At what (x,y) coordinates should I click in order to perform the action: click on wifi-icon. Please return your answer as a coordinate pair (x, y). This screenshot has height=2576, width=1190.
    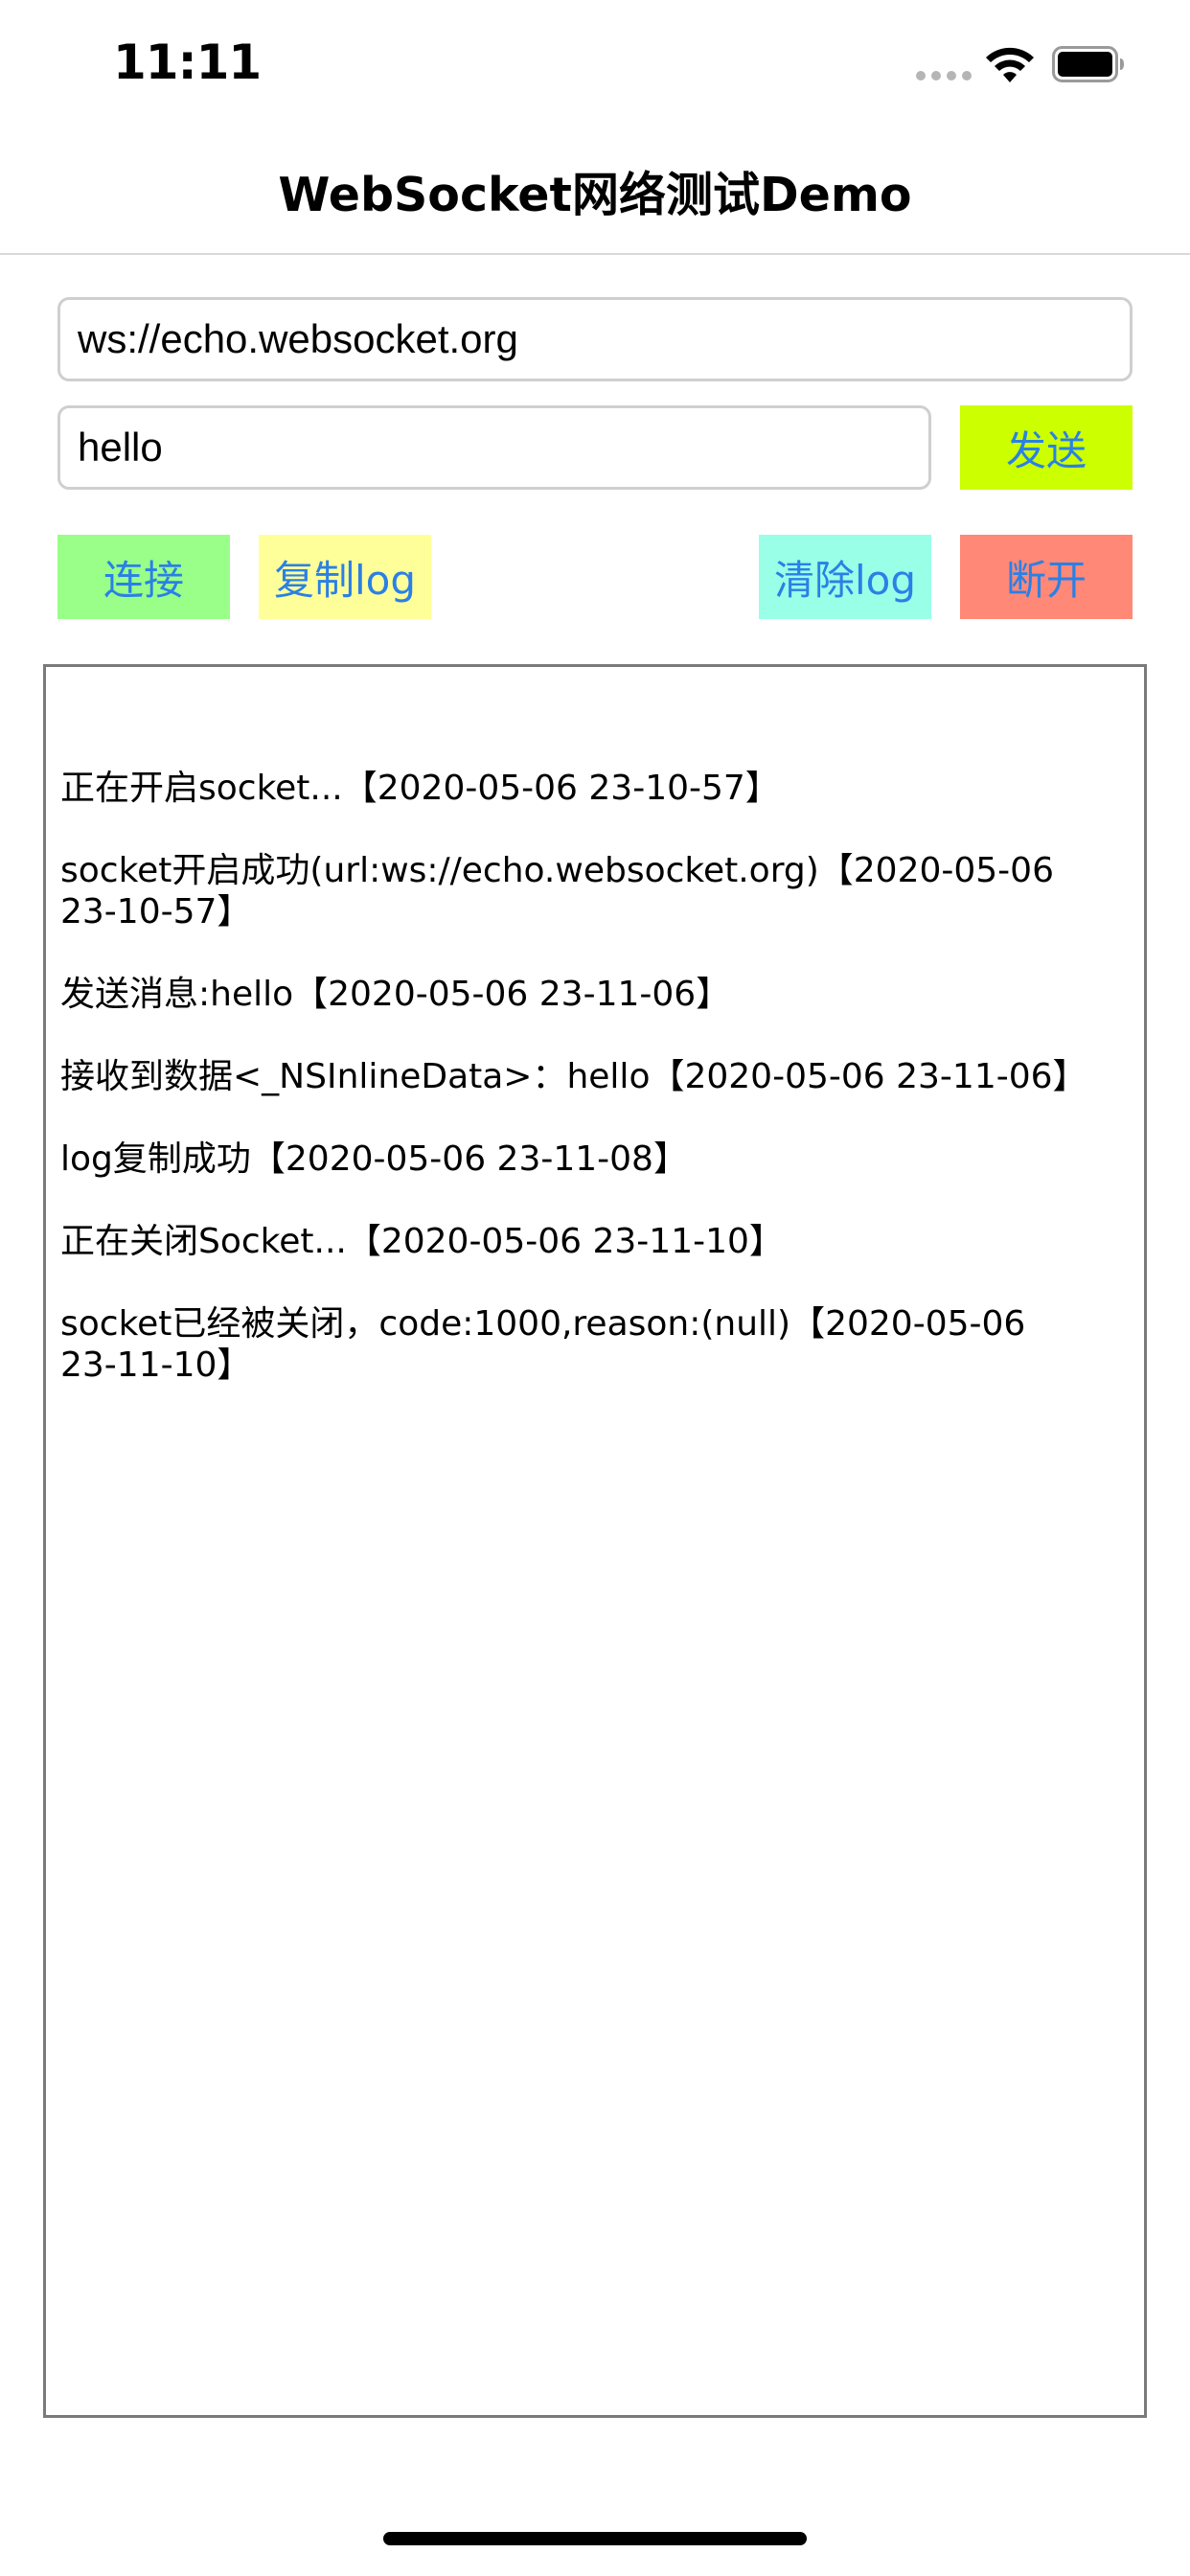
    Looking at the image, I should click on (1010, 64).